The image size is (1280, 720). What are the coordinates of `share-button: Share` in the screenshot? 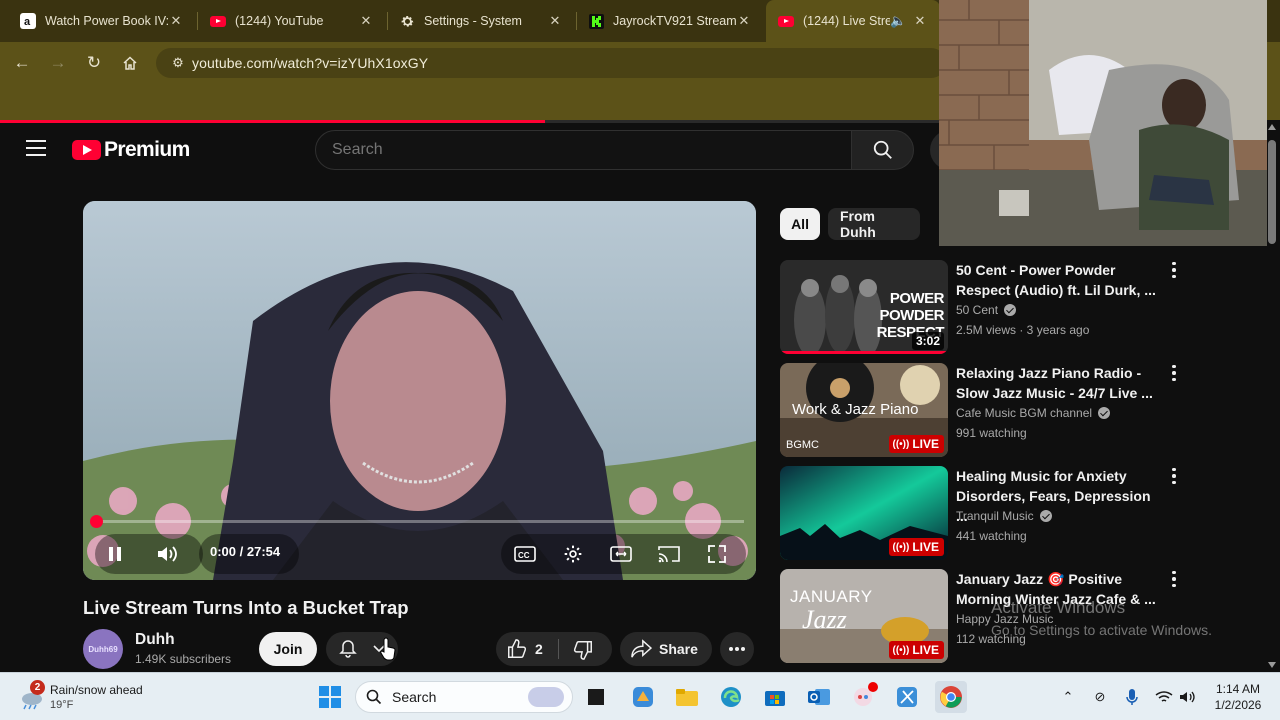 It's located at (666, 649).